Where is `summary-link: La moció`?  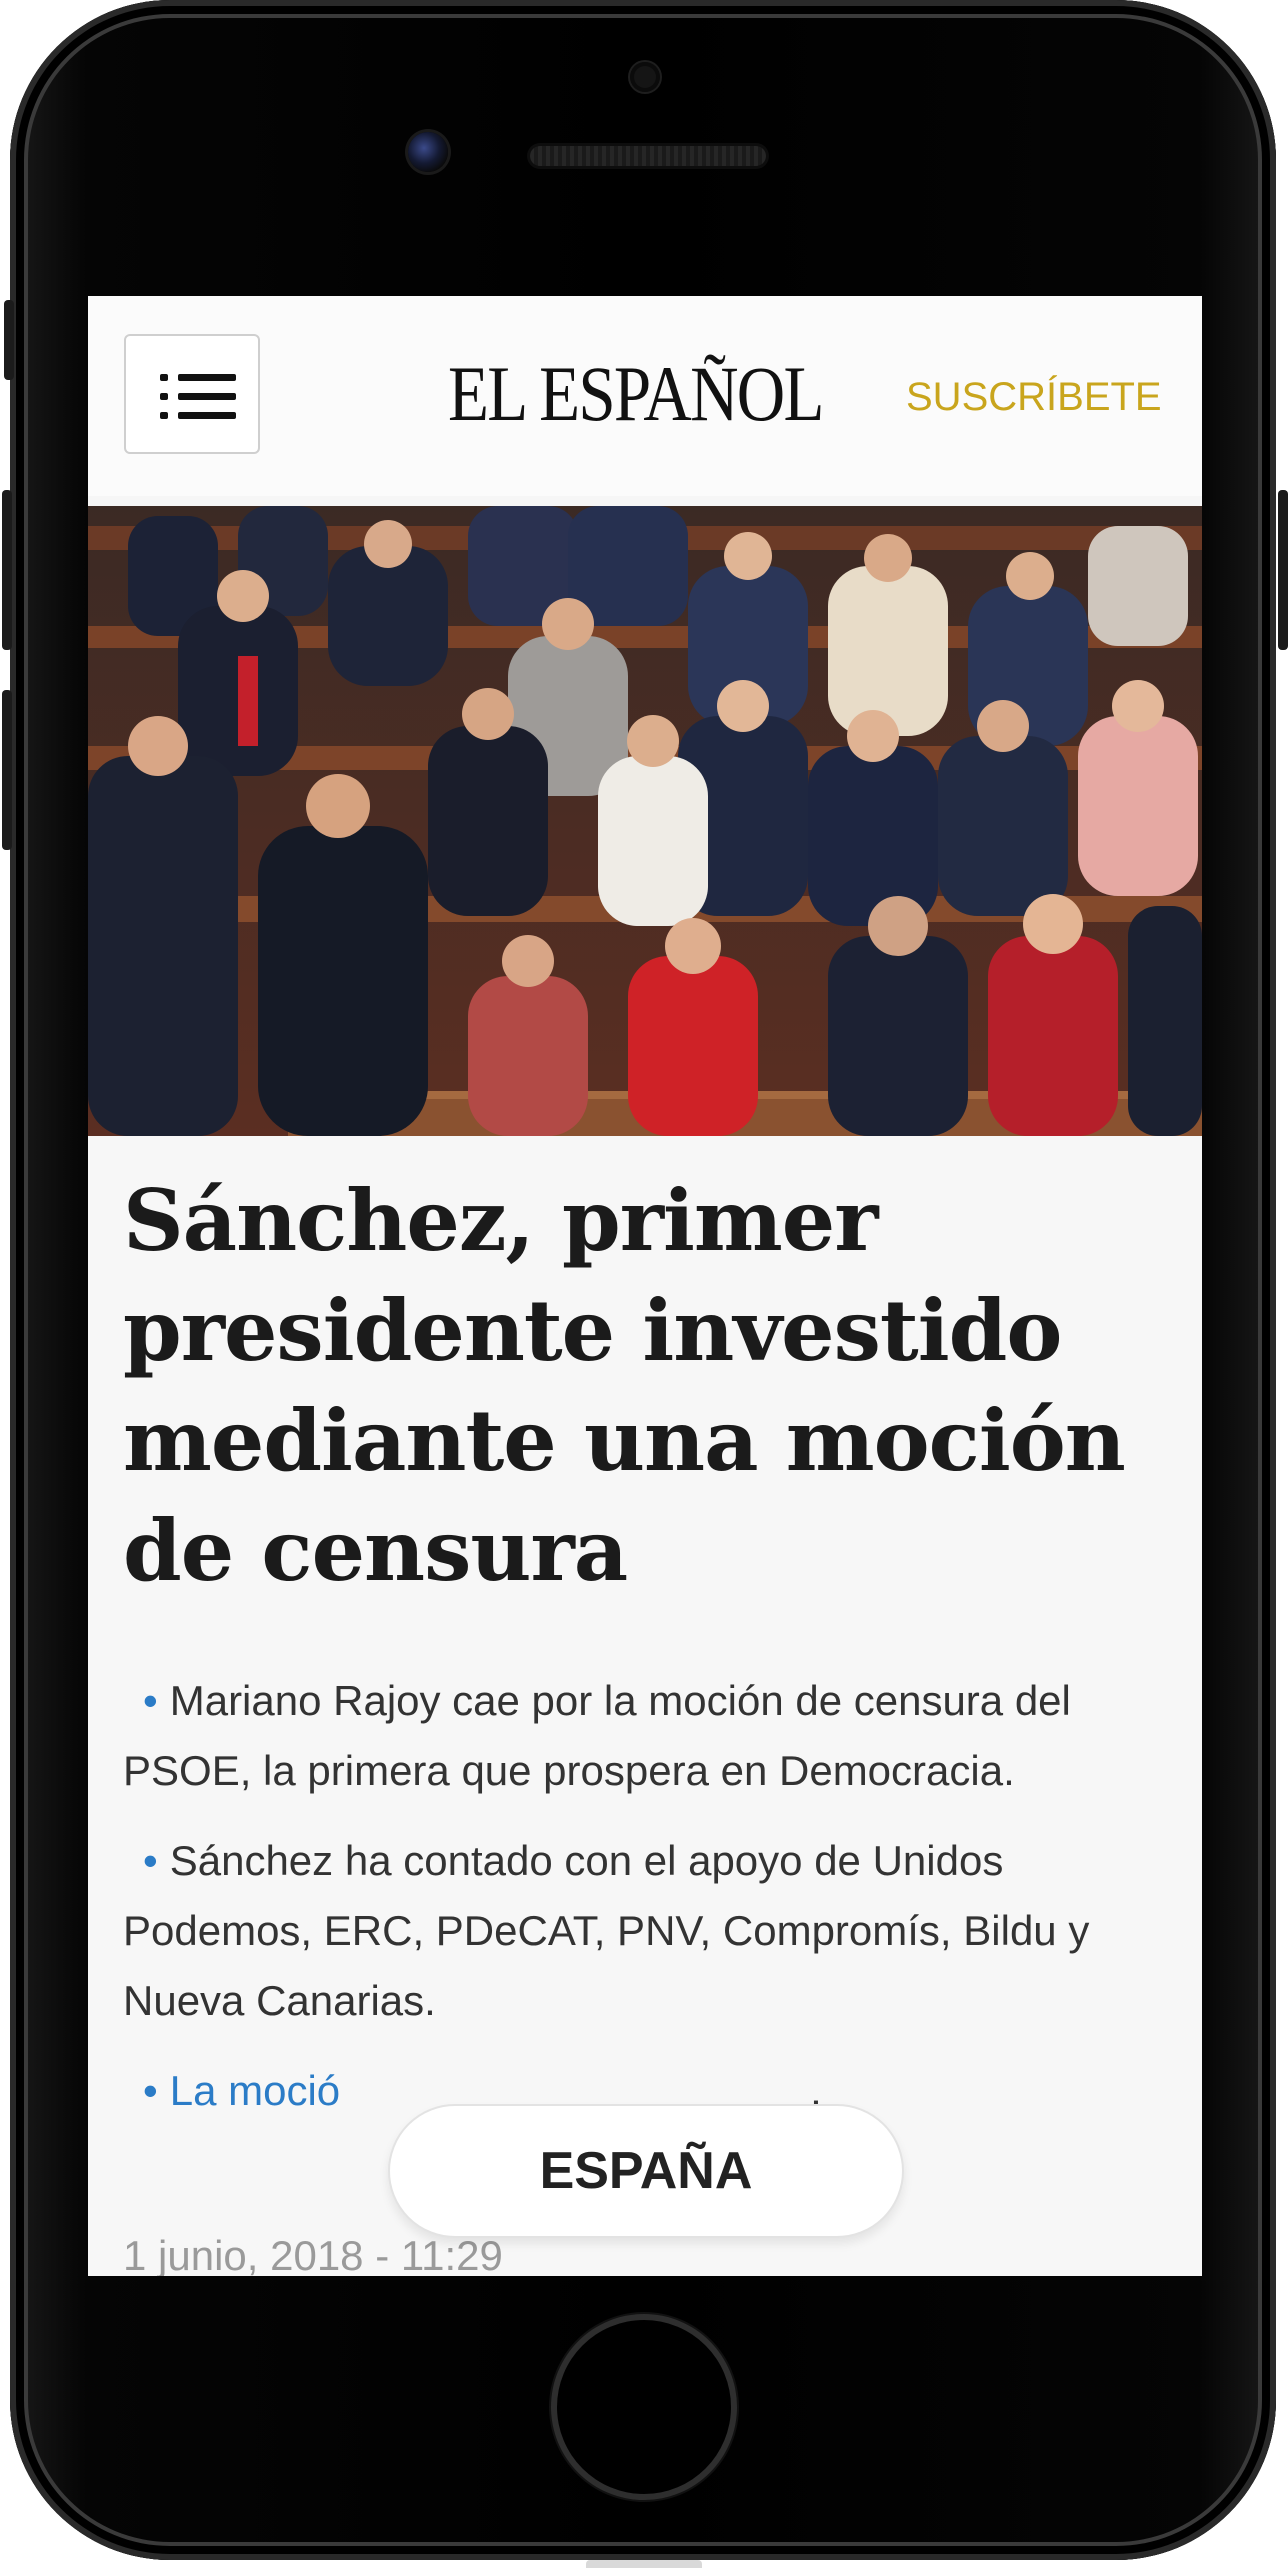 summary-link: La moció is located at coordinates (255, 2090).